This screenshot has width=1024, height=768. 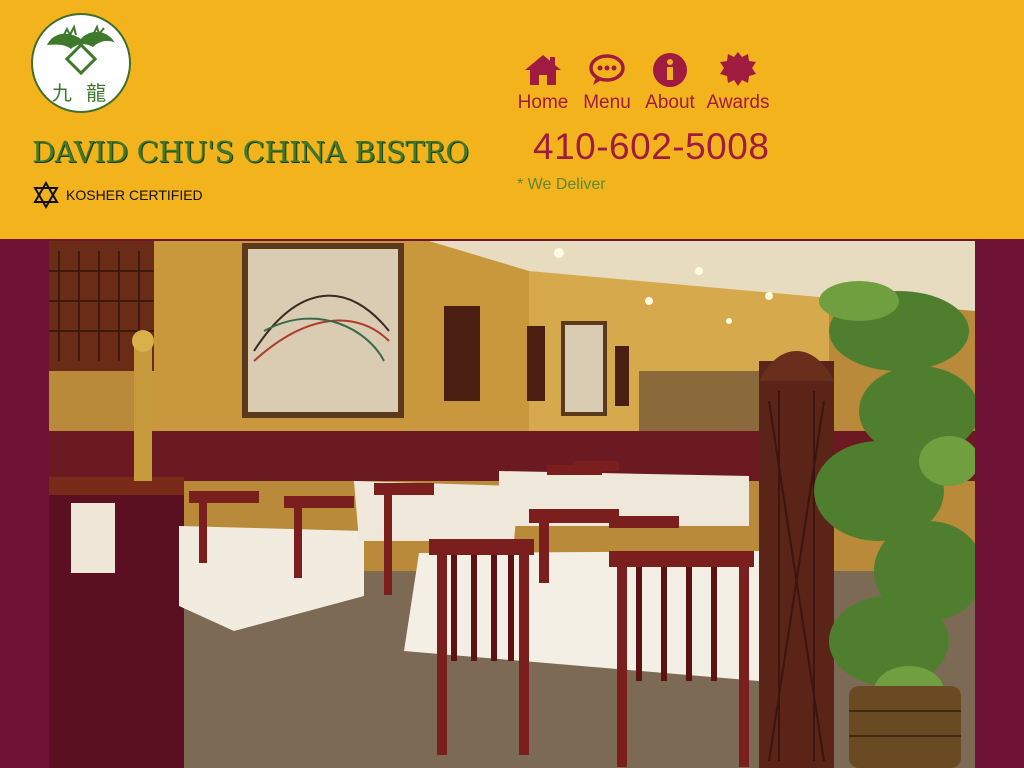 What do you see at coordinates (651, 147) in the screenshot?
I see `phone-number: 410-602-5008` at bounding box center [651, 147].